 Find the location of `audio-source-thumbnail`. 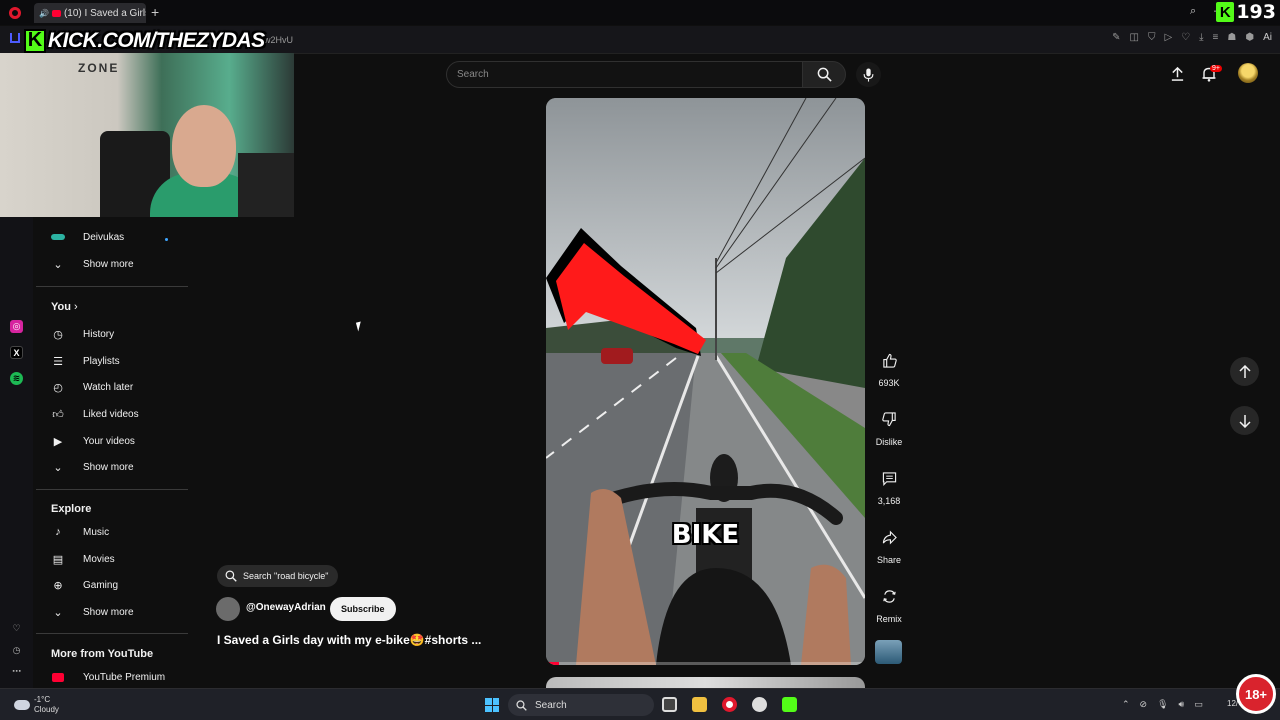

audio-source-thumbnail is located at coordinates (888, 652).